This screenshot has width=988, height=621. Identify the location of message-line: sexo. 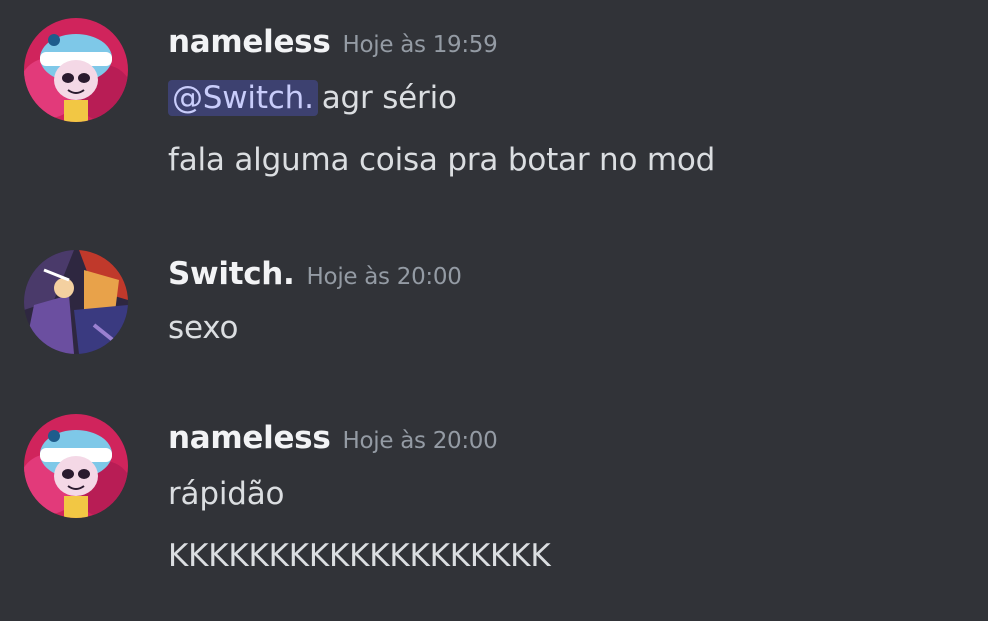
(203, 328).